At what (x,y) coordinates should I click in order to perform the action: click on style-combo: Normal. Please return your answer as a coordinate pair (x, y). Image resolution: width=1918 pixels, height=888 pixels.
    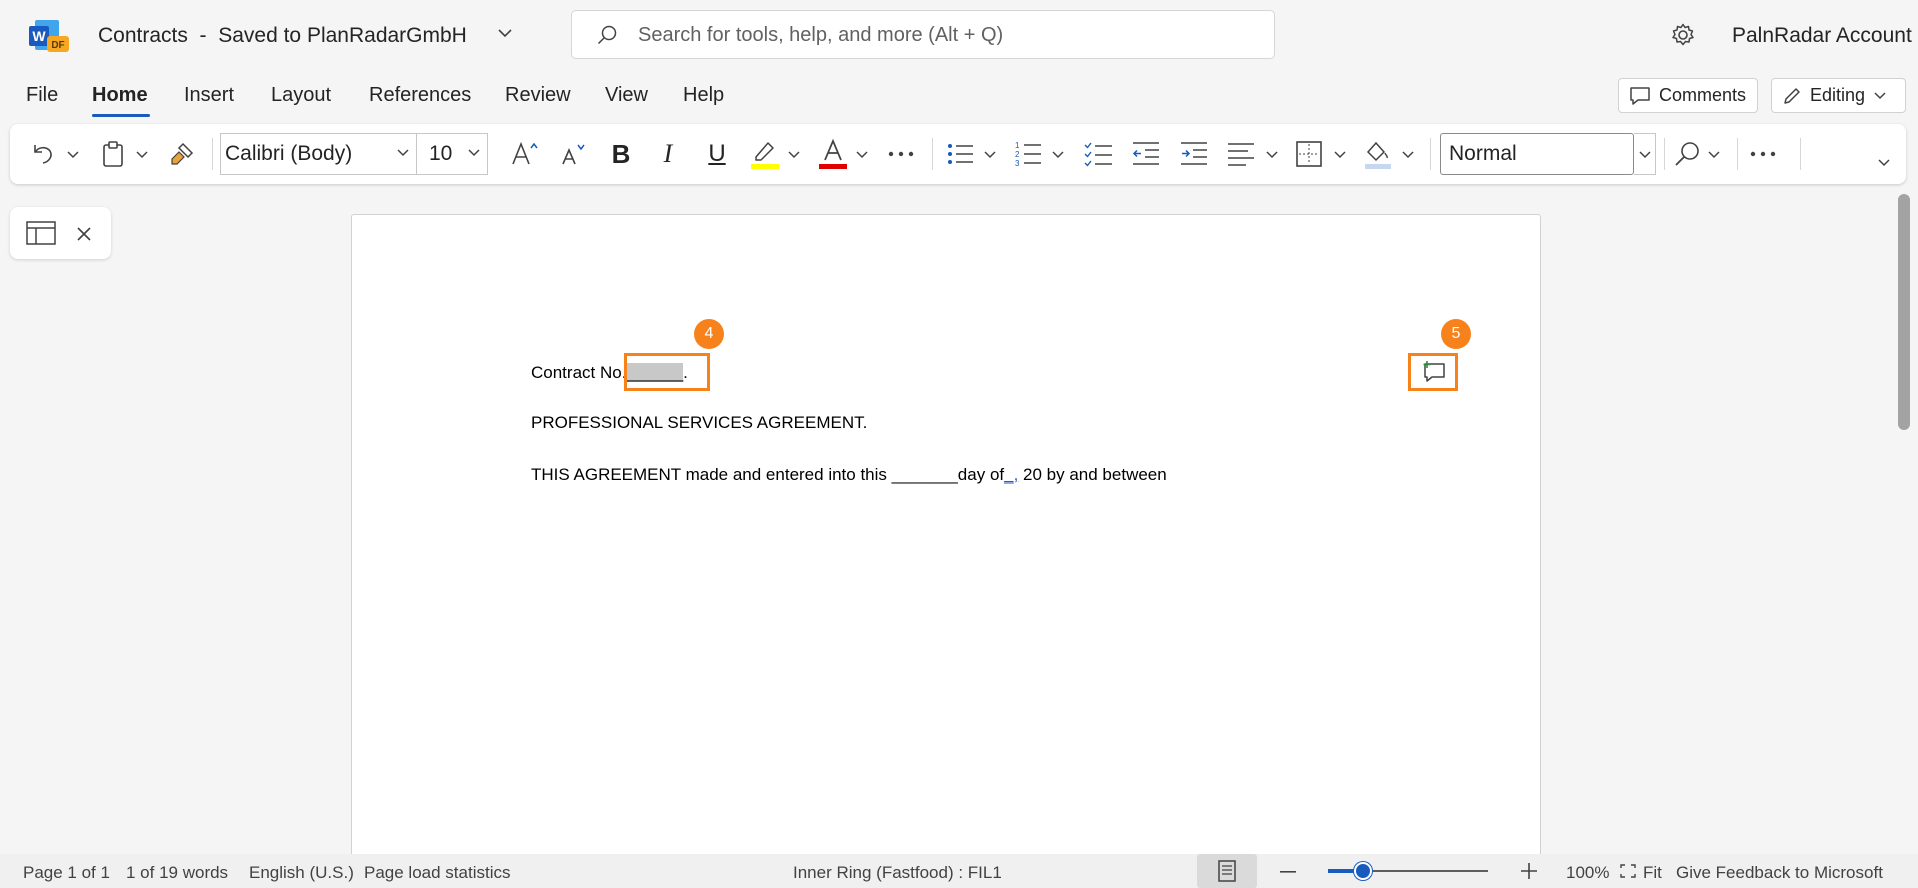
    Looking at the image, I should click on (1537, 154).